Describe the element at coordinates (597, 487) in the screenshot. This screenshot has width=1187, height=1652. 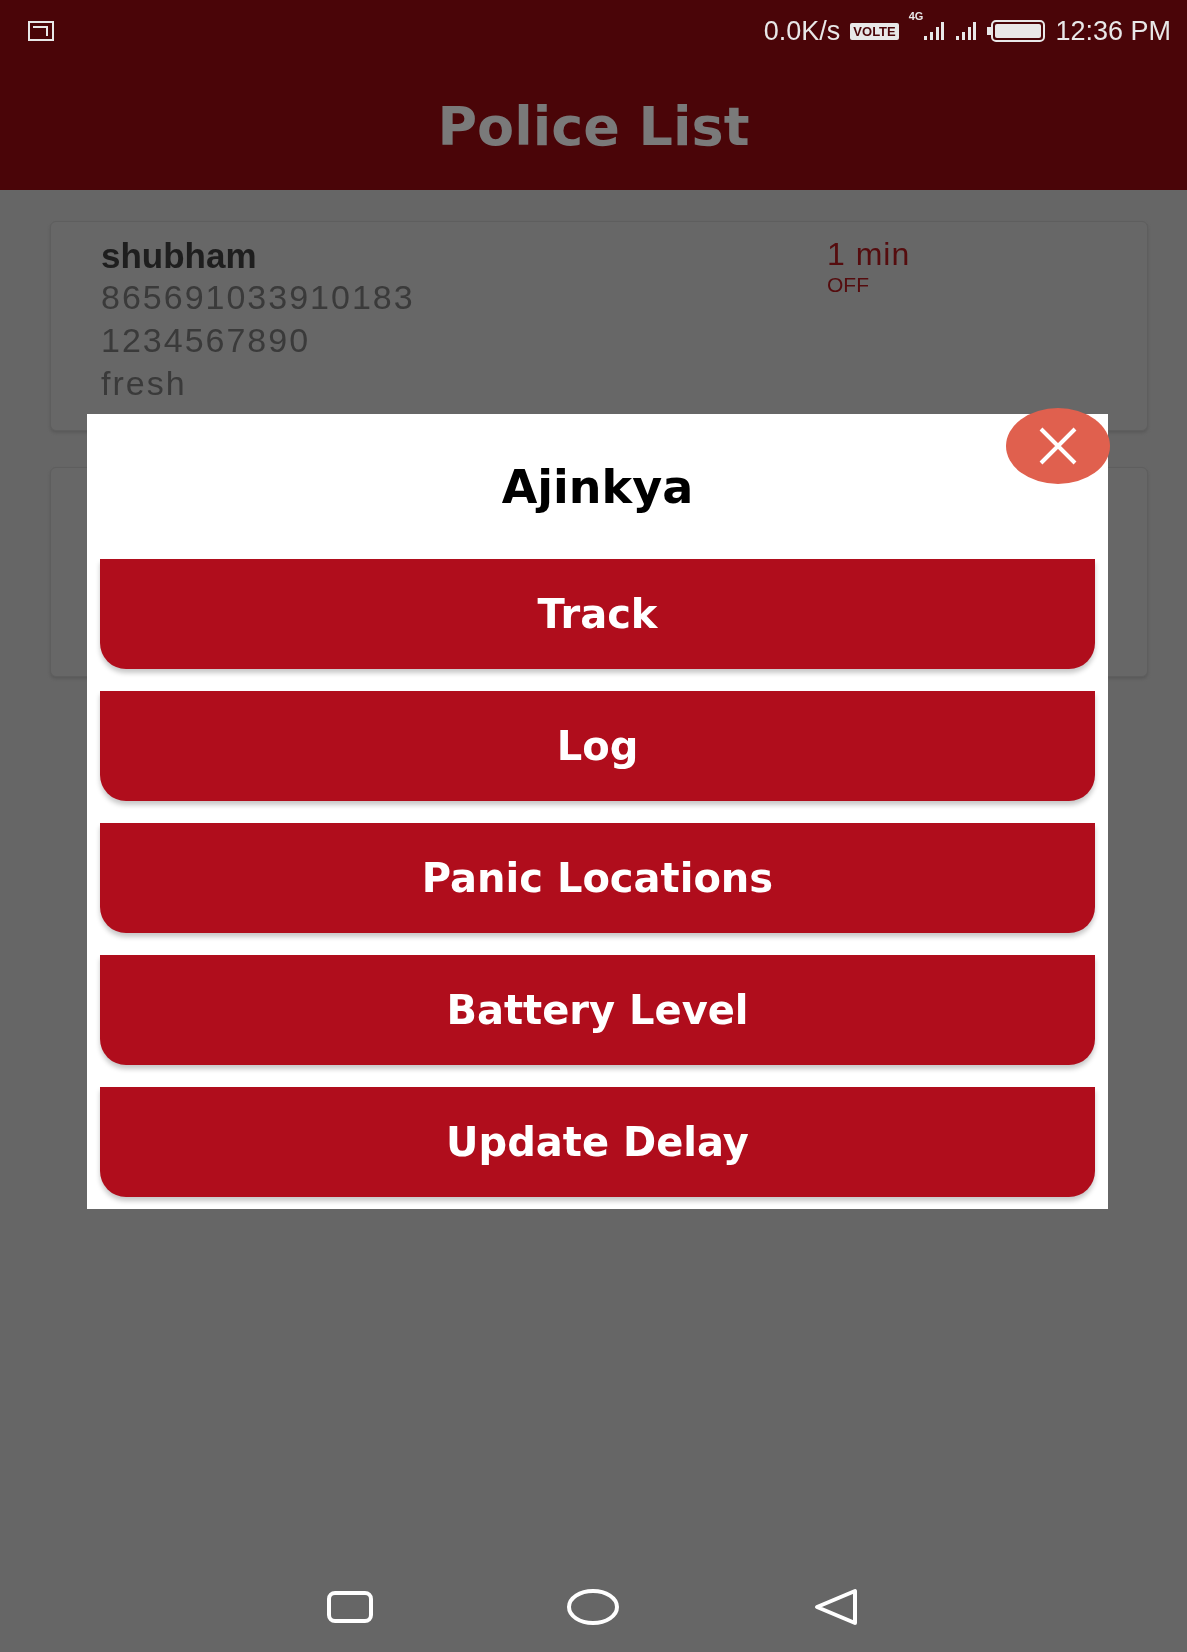
I see `dialog-title: Ajinkya` at that location.